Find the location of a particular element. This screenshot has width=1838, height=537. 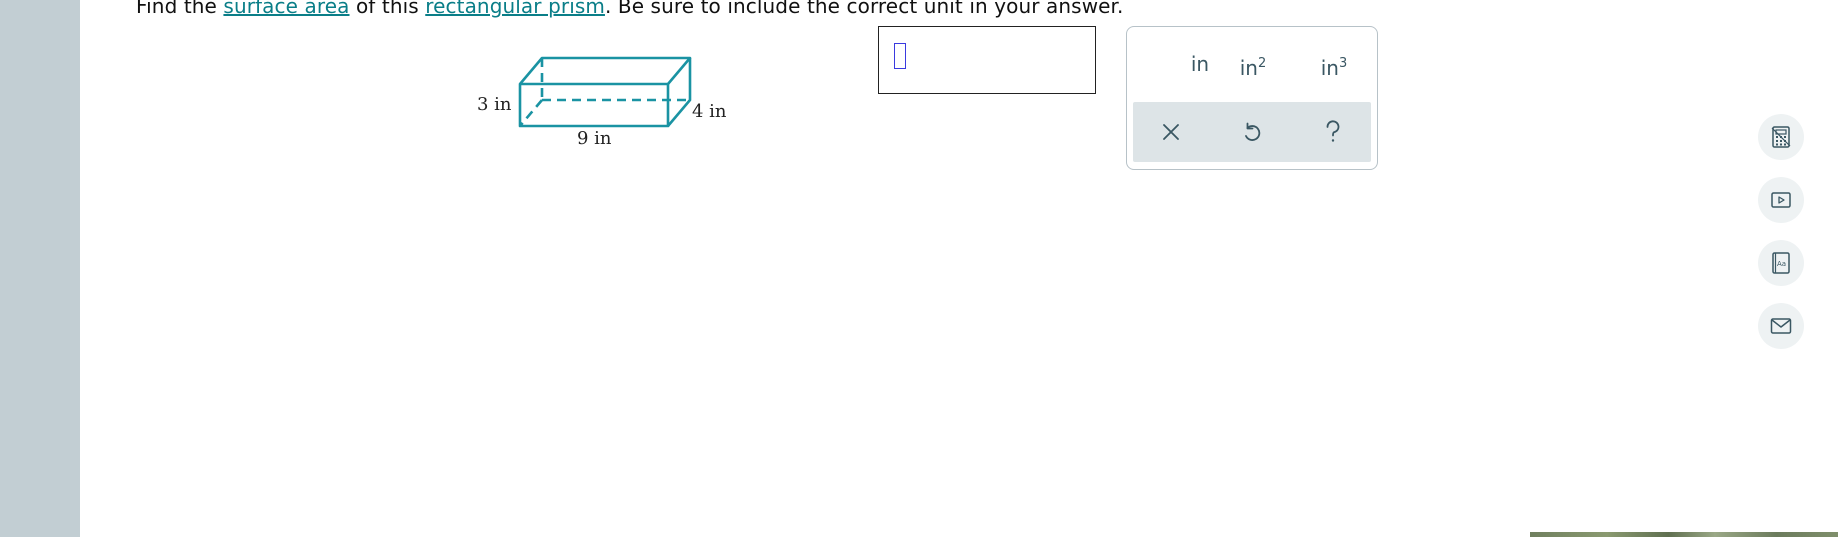

clear-icon is located at coordinates (1171, 132).